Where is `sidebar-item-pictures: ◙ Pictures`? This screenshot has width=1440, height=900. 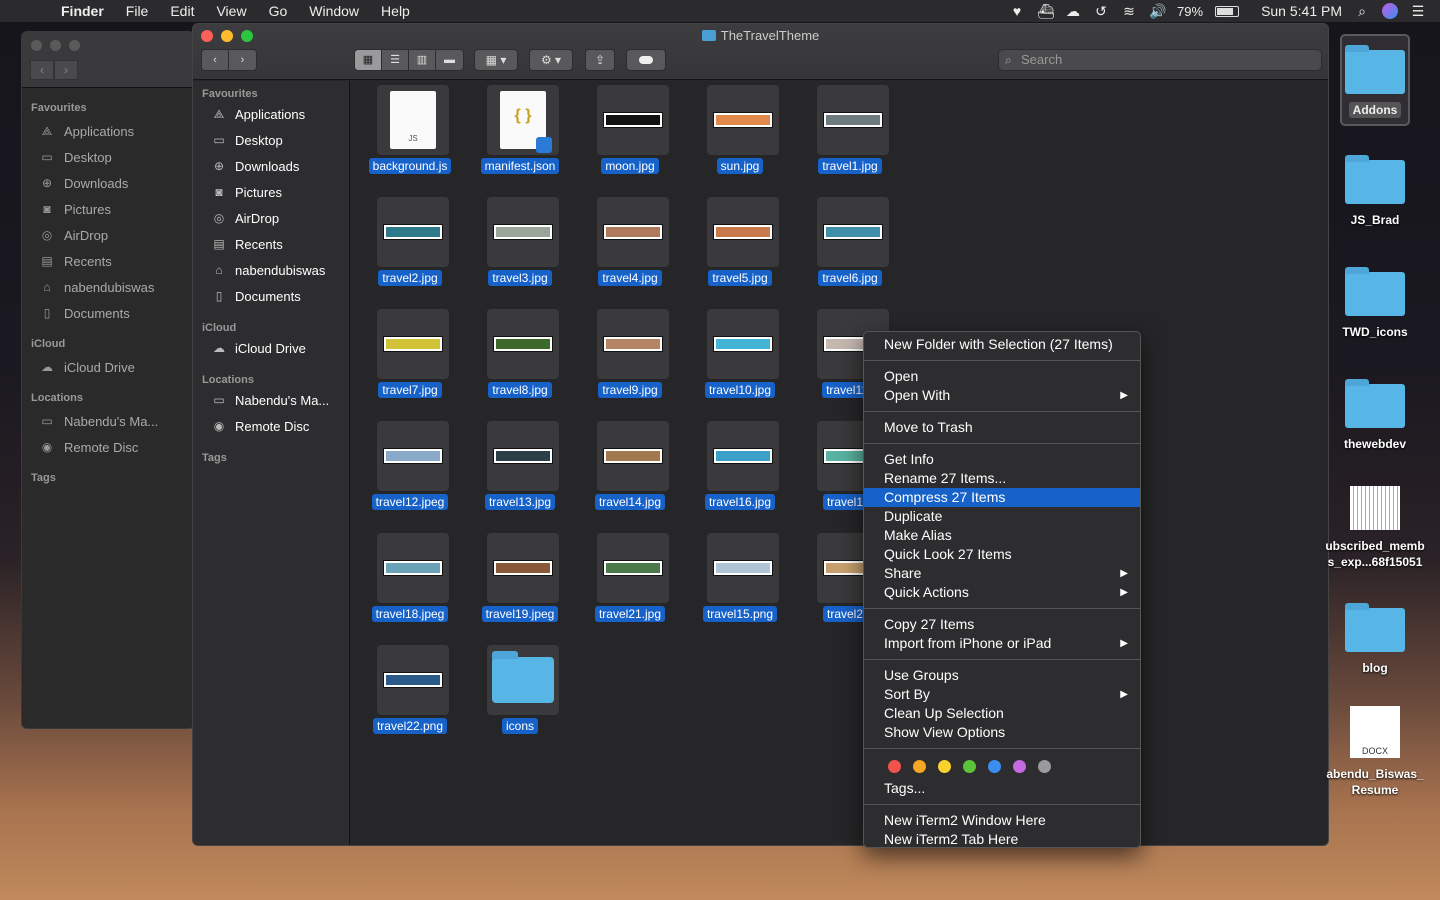
sidebar-item-pictures: ◙ Pictures is located at coordinates (108, 209).